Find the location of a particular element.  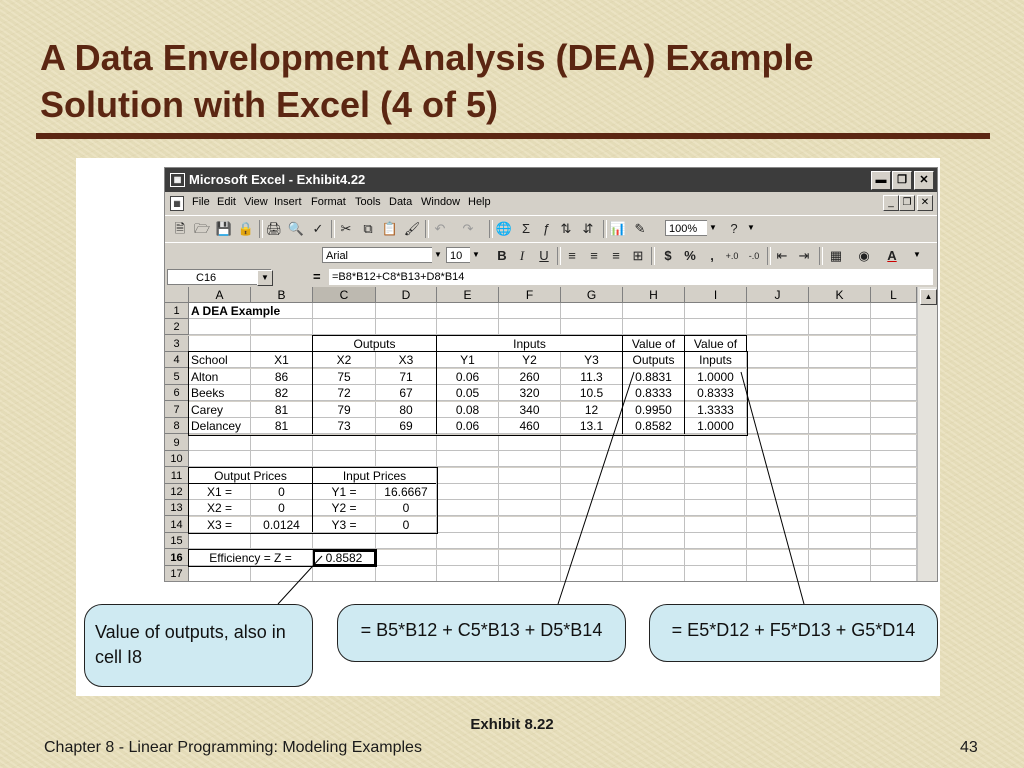

decrease-decimal-icon: -.0 is located at coordinates (754, 256).